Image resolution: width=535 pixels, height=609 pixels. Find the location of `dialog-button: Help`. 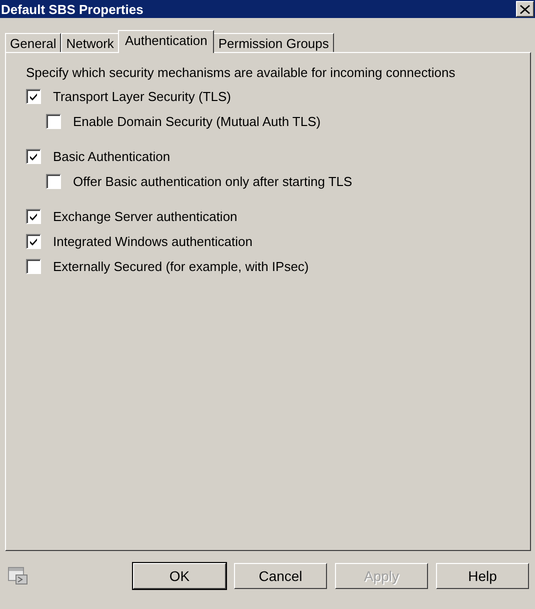

dialog-button: Help is located at coordinates (482, 576).